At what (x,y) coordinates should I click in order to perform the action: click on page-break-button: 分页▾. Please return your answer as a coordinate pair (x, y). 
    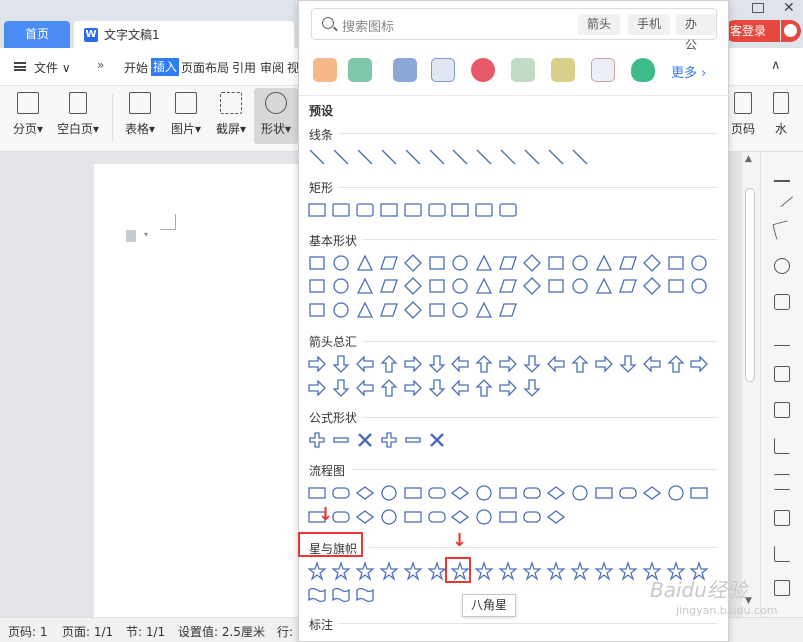
    Looking at the image, I should click on (28, 114).